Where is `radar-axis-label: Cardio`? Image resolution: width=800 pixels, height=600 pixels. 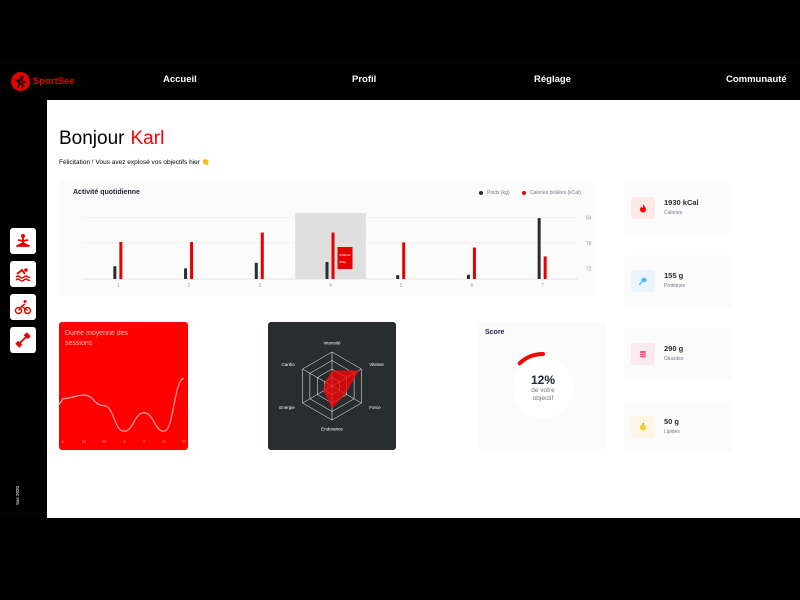 radar-axis-label: Cardio is located at coordinates (288, 364).